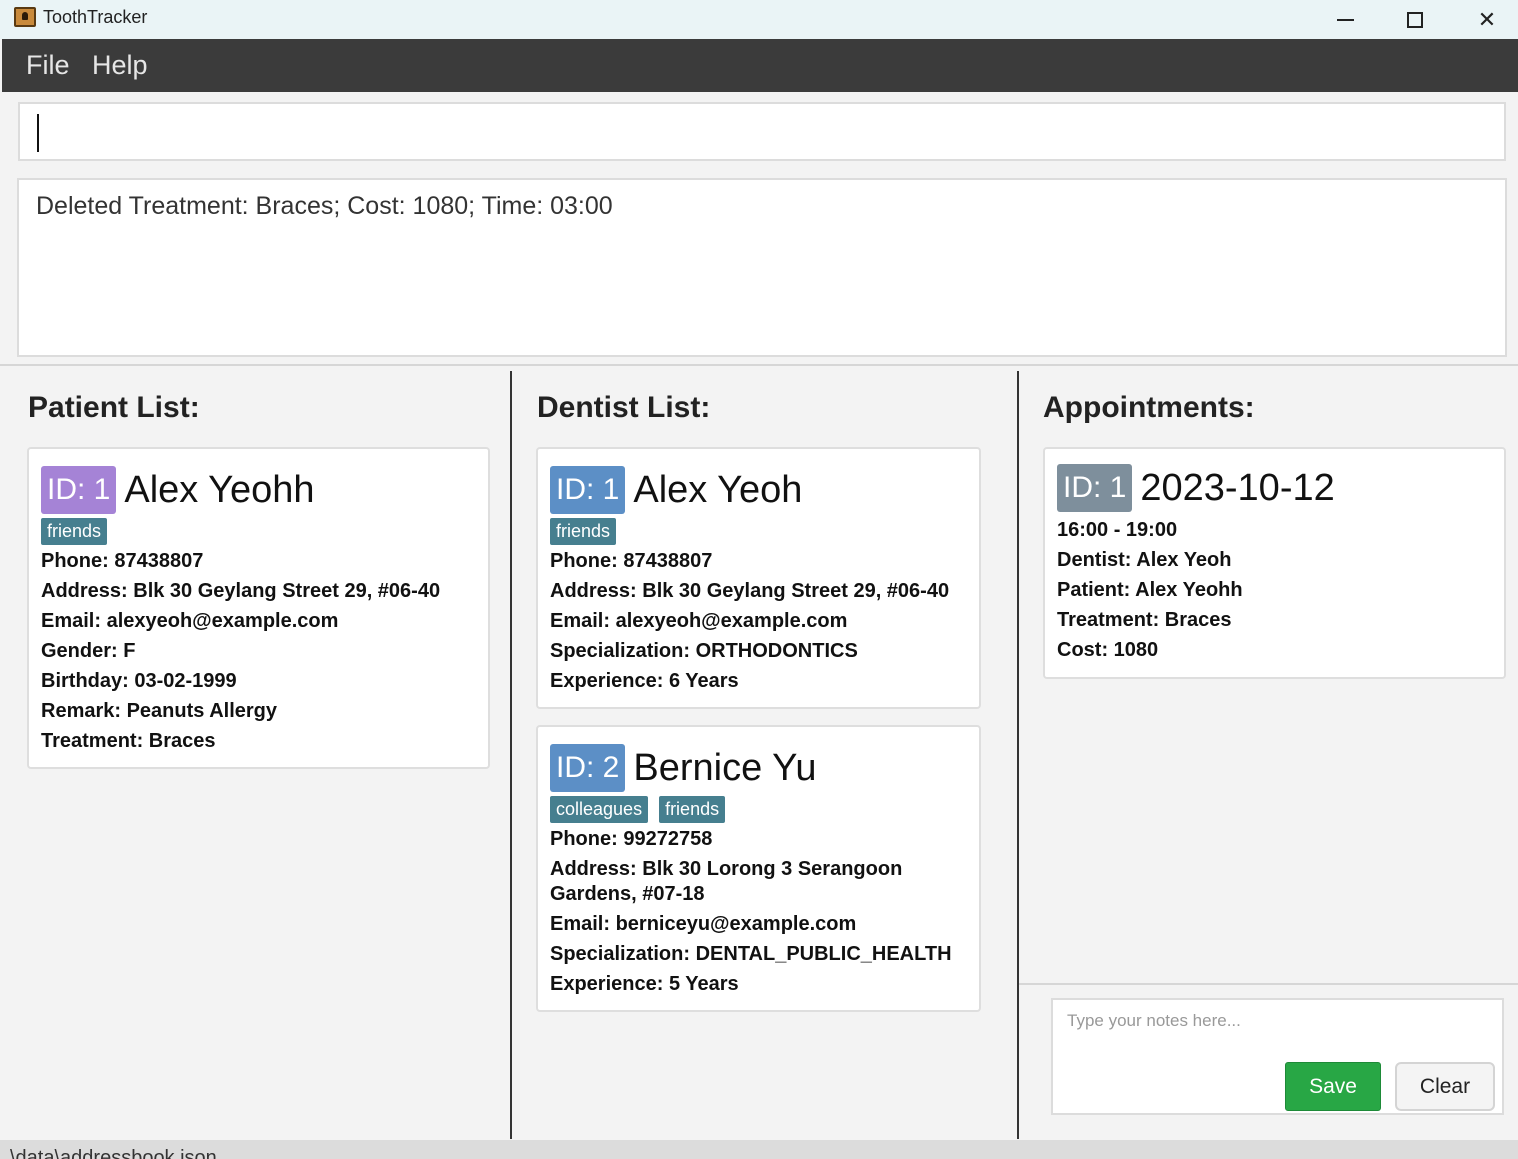 Image resolution: width=1518 pixels, height=1159 pixels. I want to click on dentist-address-line2: Gardens, #07-18, so click(627, 894).